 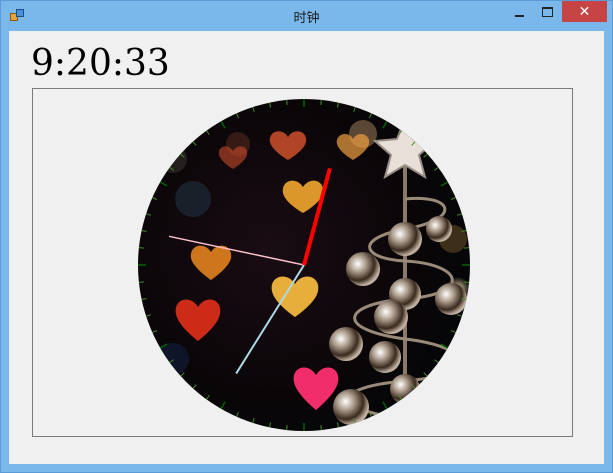 I want to click on maximize-icon, so click(x=547, y=12).